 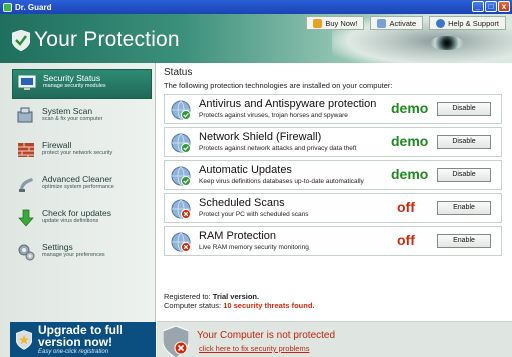 I want to click on maximize-button: □, so click(x=491, y=6).